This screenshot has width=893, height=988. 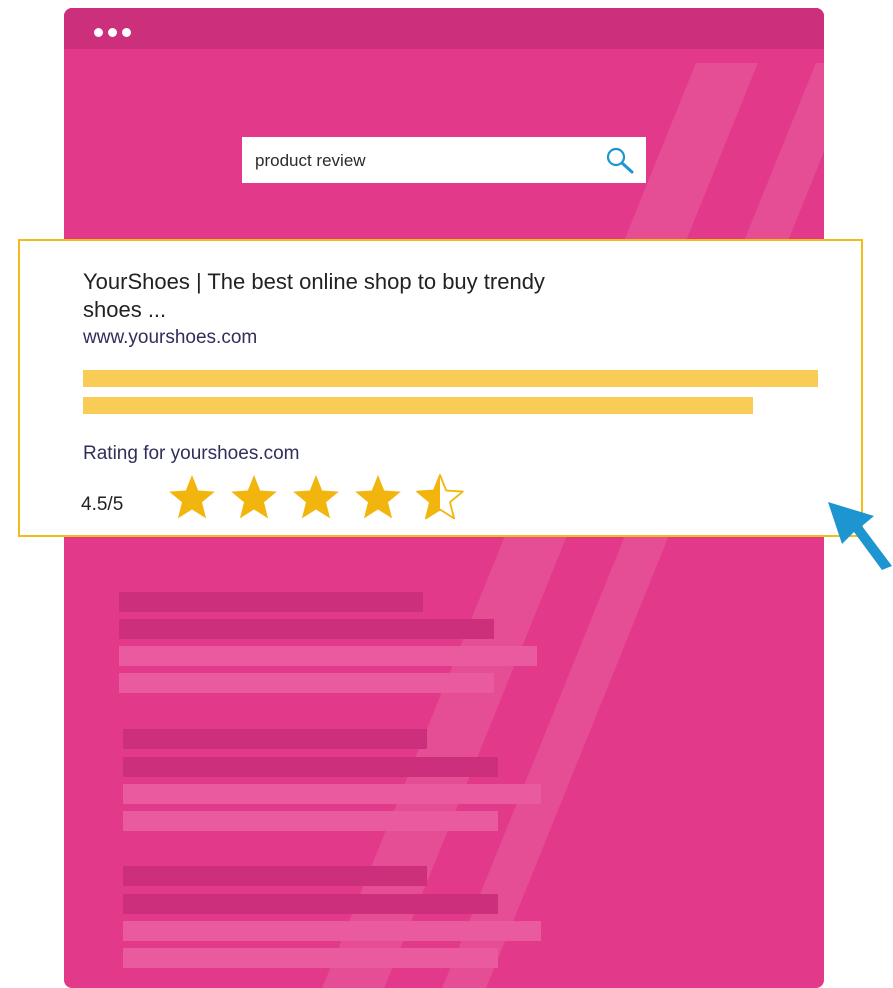 I want to click on search-input: product review, so click(x=310, y=161).